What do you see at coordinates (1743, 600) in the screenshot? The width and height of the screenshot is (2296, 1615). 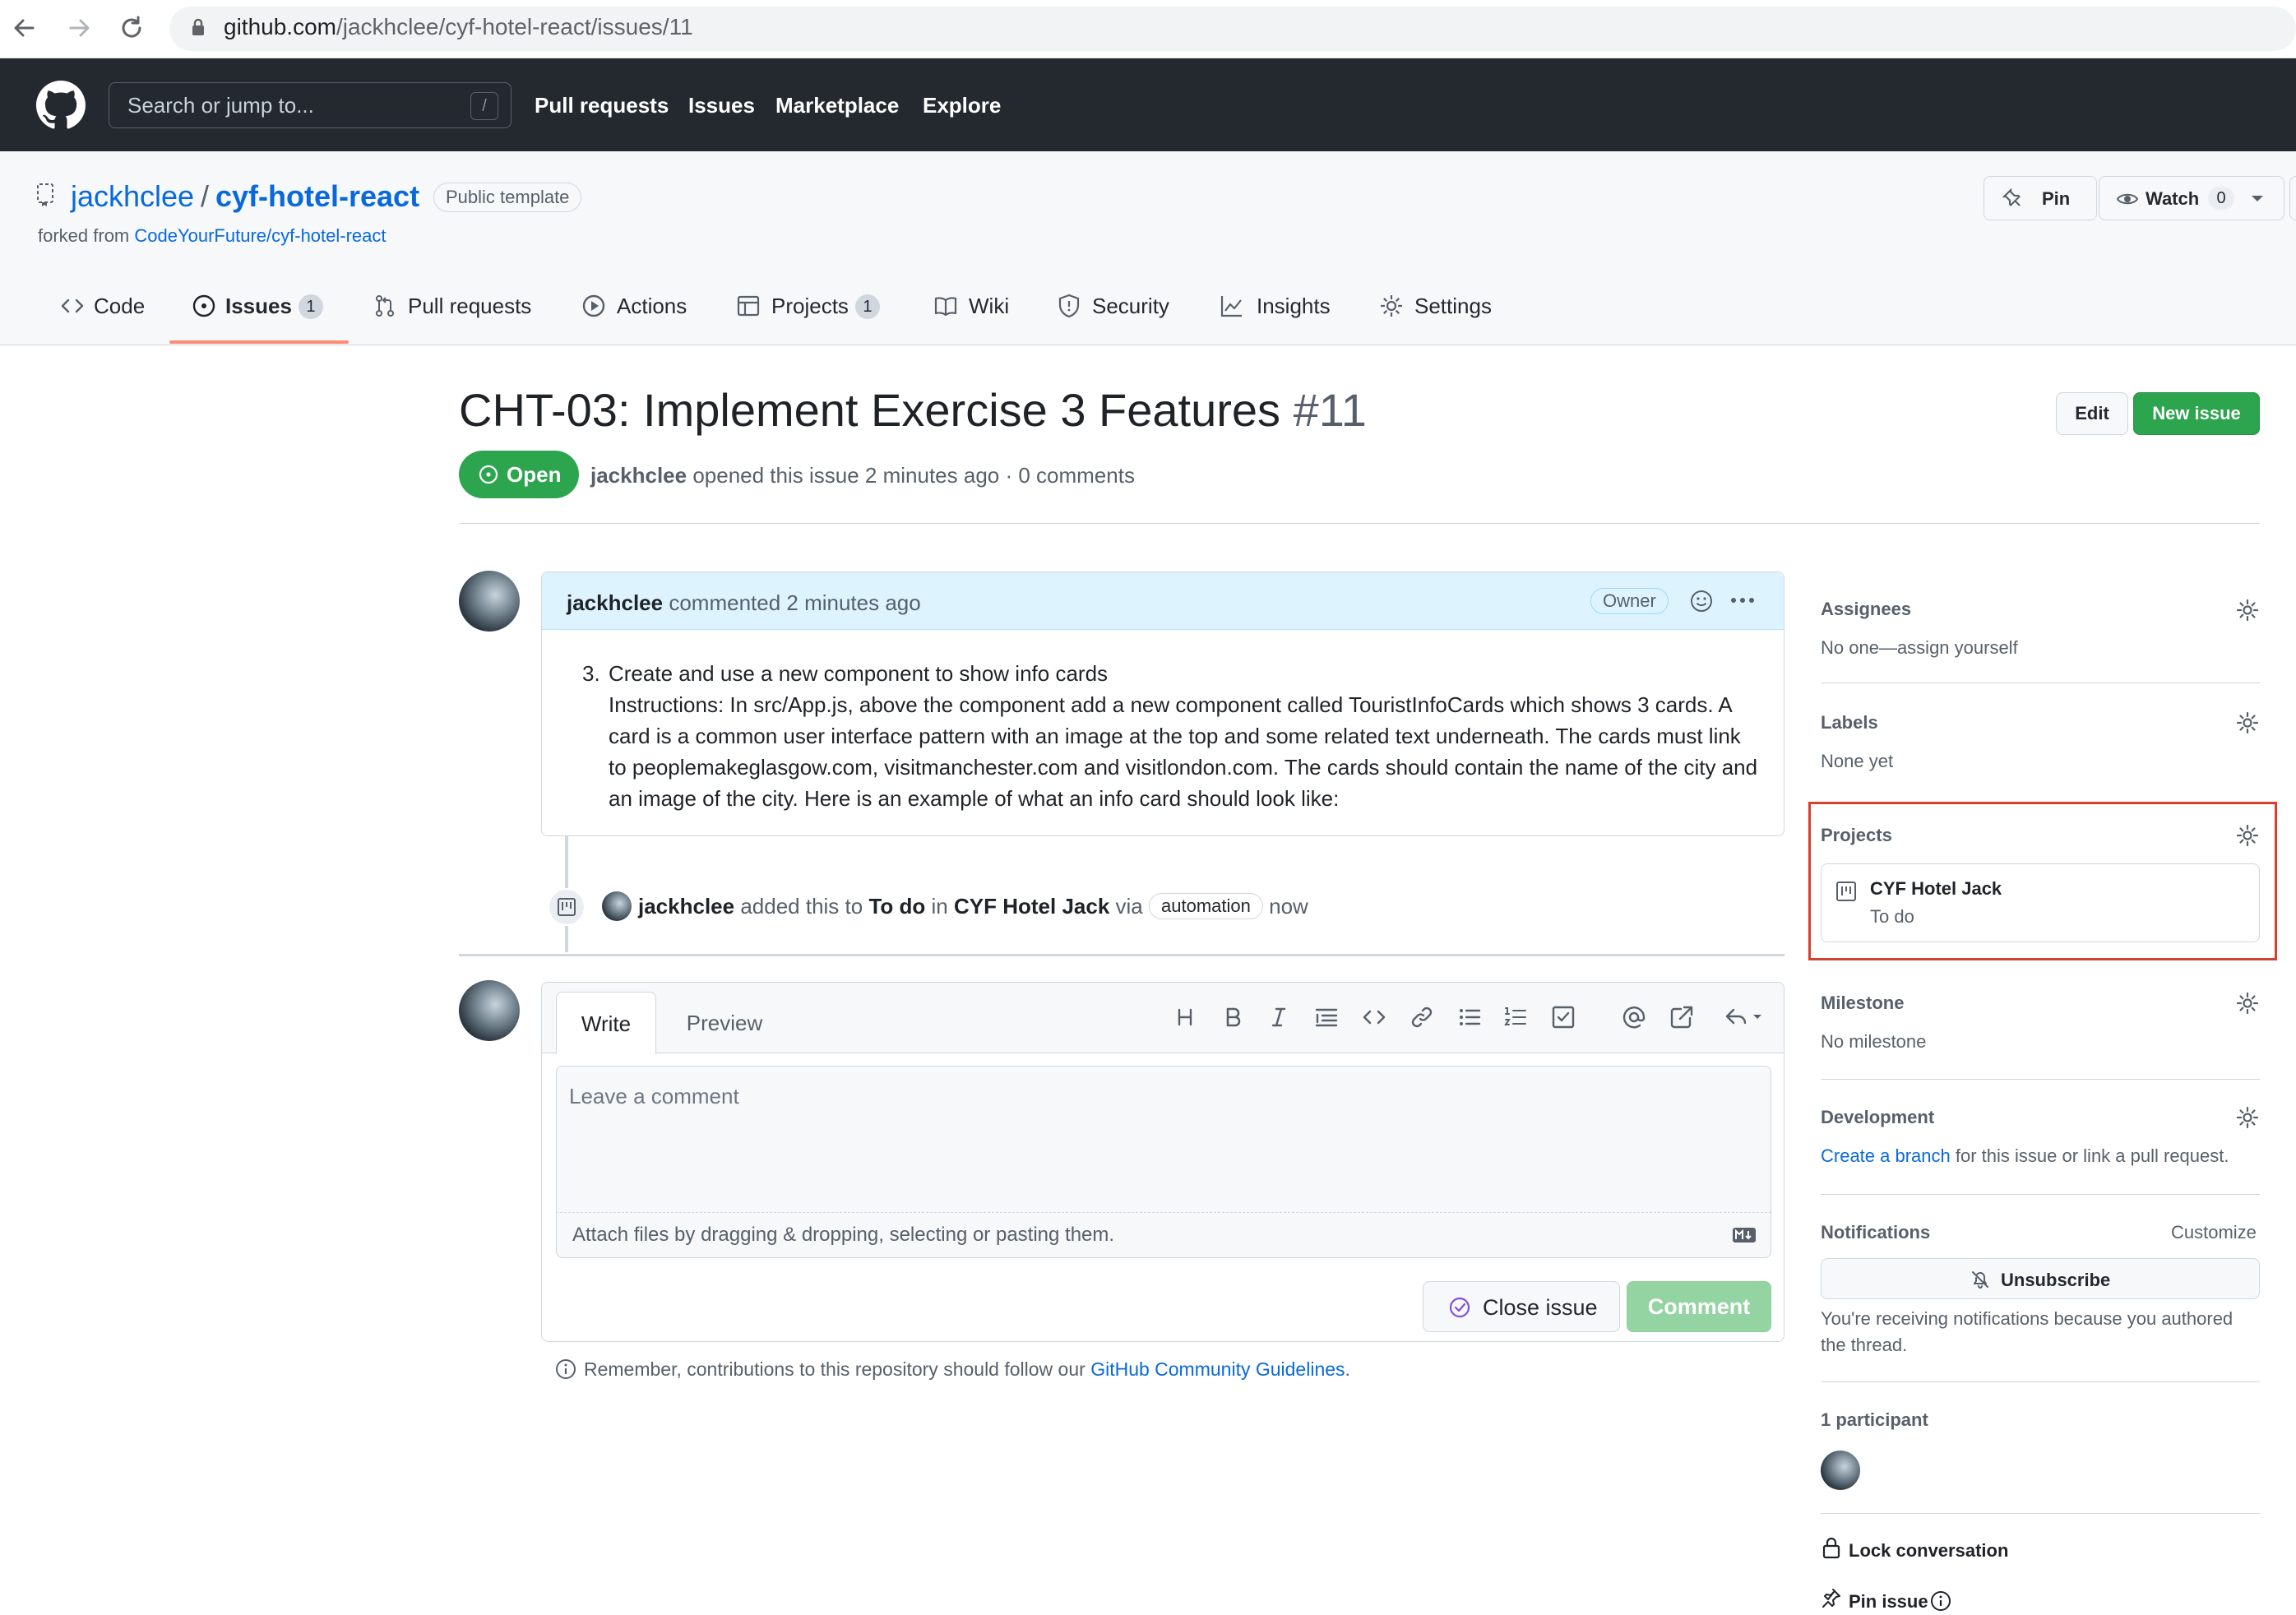 I see `kebab-horizontal-icon` at bounding box center [1743, 600].